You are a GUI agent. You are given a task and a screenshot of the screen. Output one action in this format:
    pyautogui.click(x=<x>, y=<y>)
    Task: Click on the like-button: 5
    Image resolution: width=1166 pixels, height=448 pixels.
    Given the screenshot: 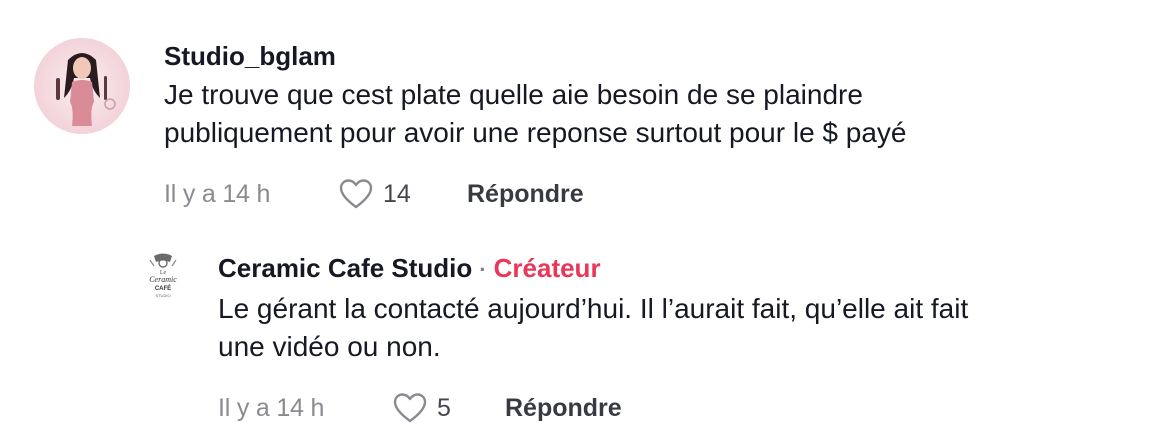 What is the action you would take?
    pyautogui.click(x=449, y=408)
    